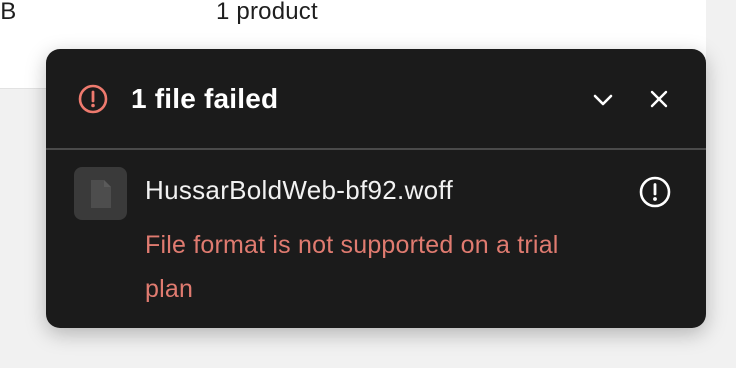 Image resolution: width=736 pixels, height=368 pixels. Describe the element at coordinates (93, 99) in the screenshot. I see `error-circle-icon` at that location.